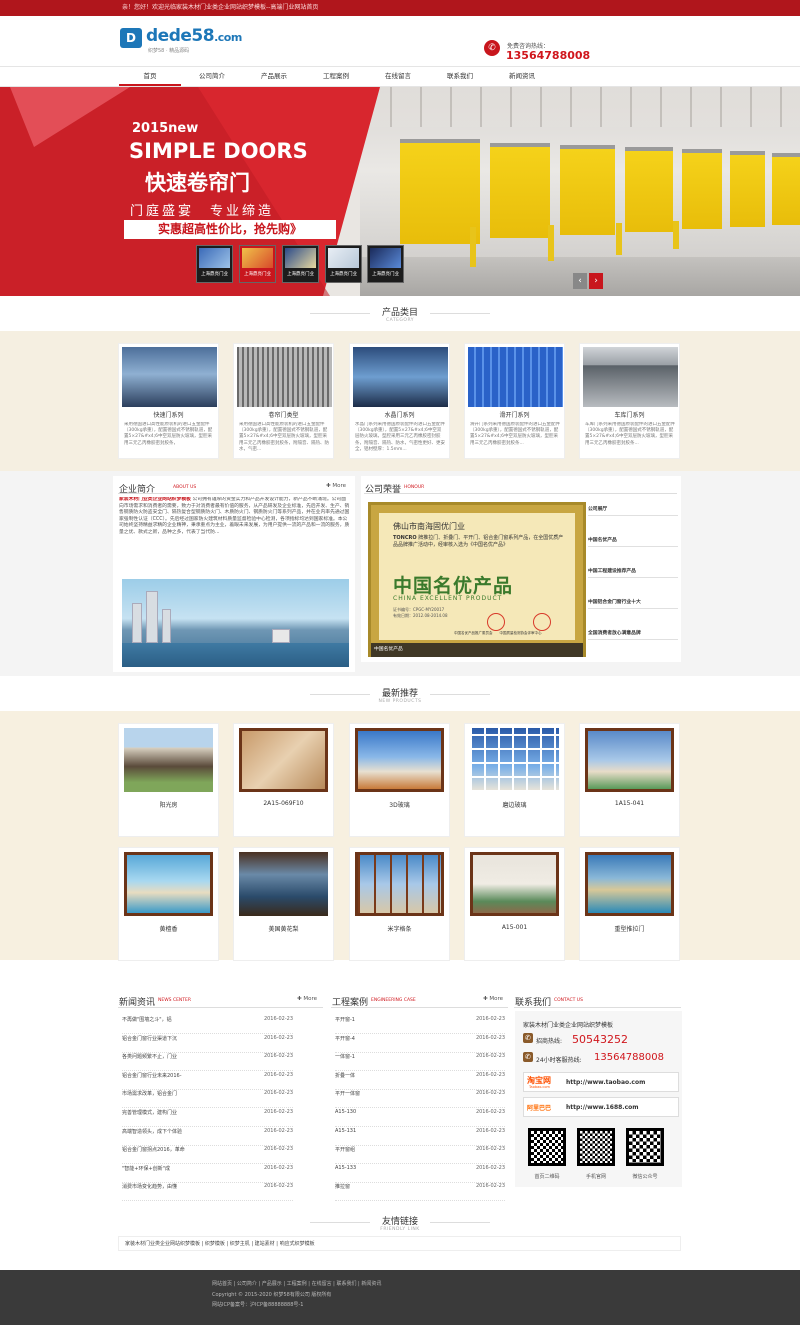 The width and height of the screenshot is (800, 1325). What do you see at coordinates (168, 904) in the screenshot?
I see `product-card: 黄檀香` at bounding box center [168, 904].